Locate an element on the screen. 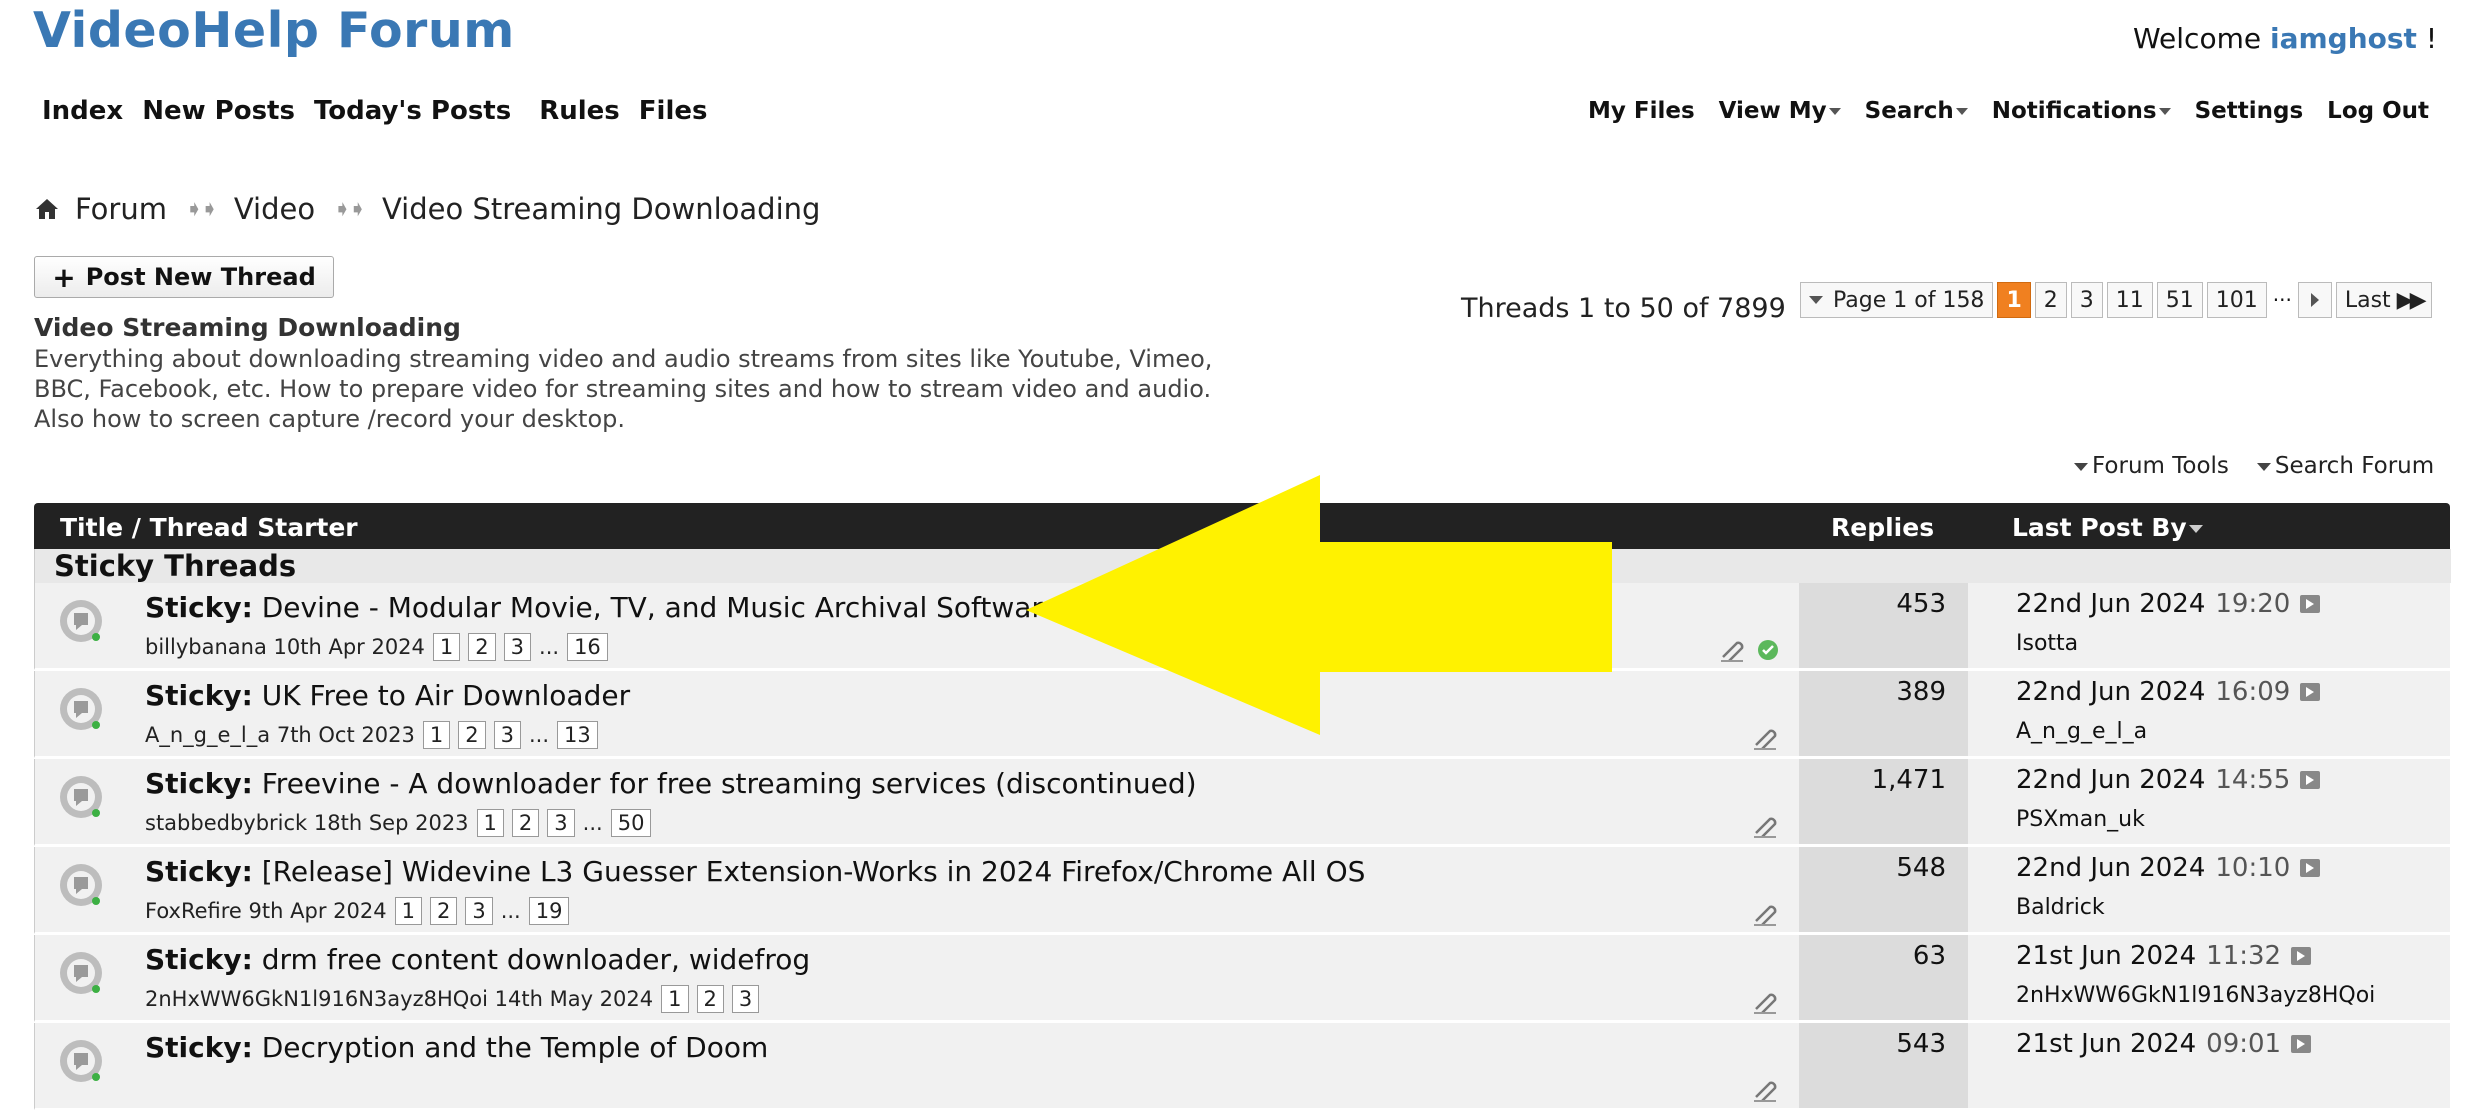 Image resolution: width=2478 pixels, height=1110 pixels. page-link-current: 1 is located at coordinates (2014, 300).